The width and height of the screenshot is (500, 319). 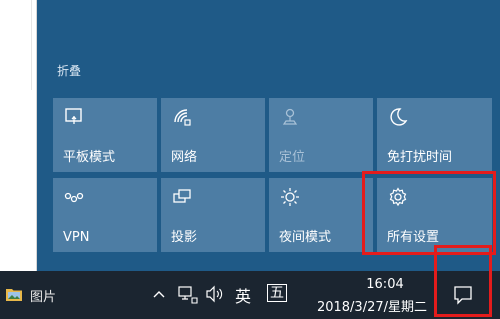 What do you see at coordinates (74, 197) in the screenshot?
I see `vpn-icon` at bounding box center [74, 197].